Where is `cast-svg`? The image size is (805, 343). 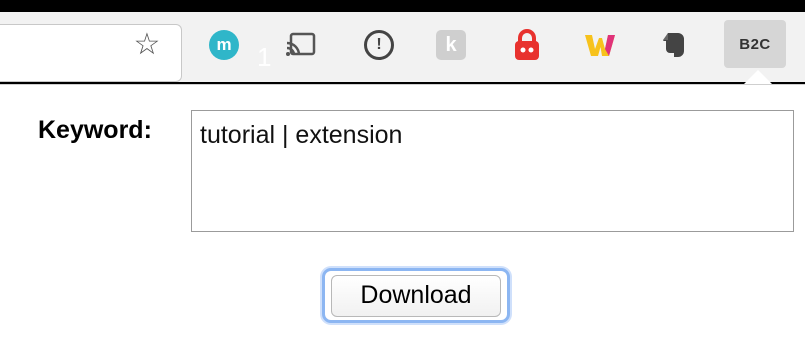 cast-svg is located at coordinates (301, 44).